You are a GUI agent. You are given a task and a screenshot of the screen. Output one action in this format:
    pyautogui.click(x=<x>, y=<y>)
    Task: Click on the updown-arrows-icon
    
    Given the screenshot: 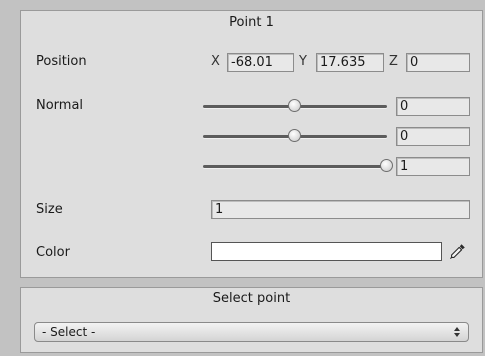 What is the action you would take?
    pyautogui.click(x=457, y=335)
    